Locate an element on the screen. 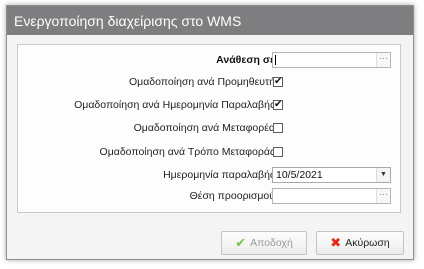 The image size is (424, 269). chevron-down-icon: ▼ is located at coordinates (383, 175).